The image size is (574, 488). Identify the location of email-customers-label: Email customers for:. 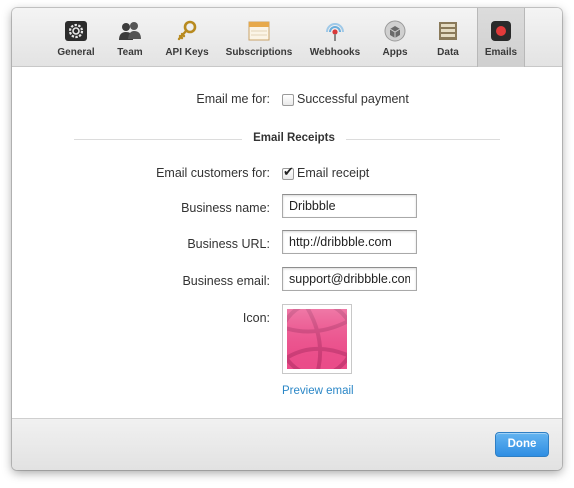
(213, 173).